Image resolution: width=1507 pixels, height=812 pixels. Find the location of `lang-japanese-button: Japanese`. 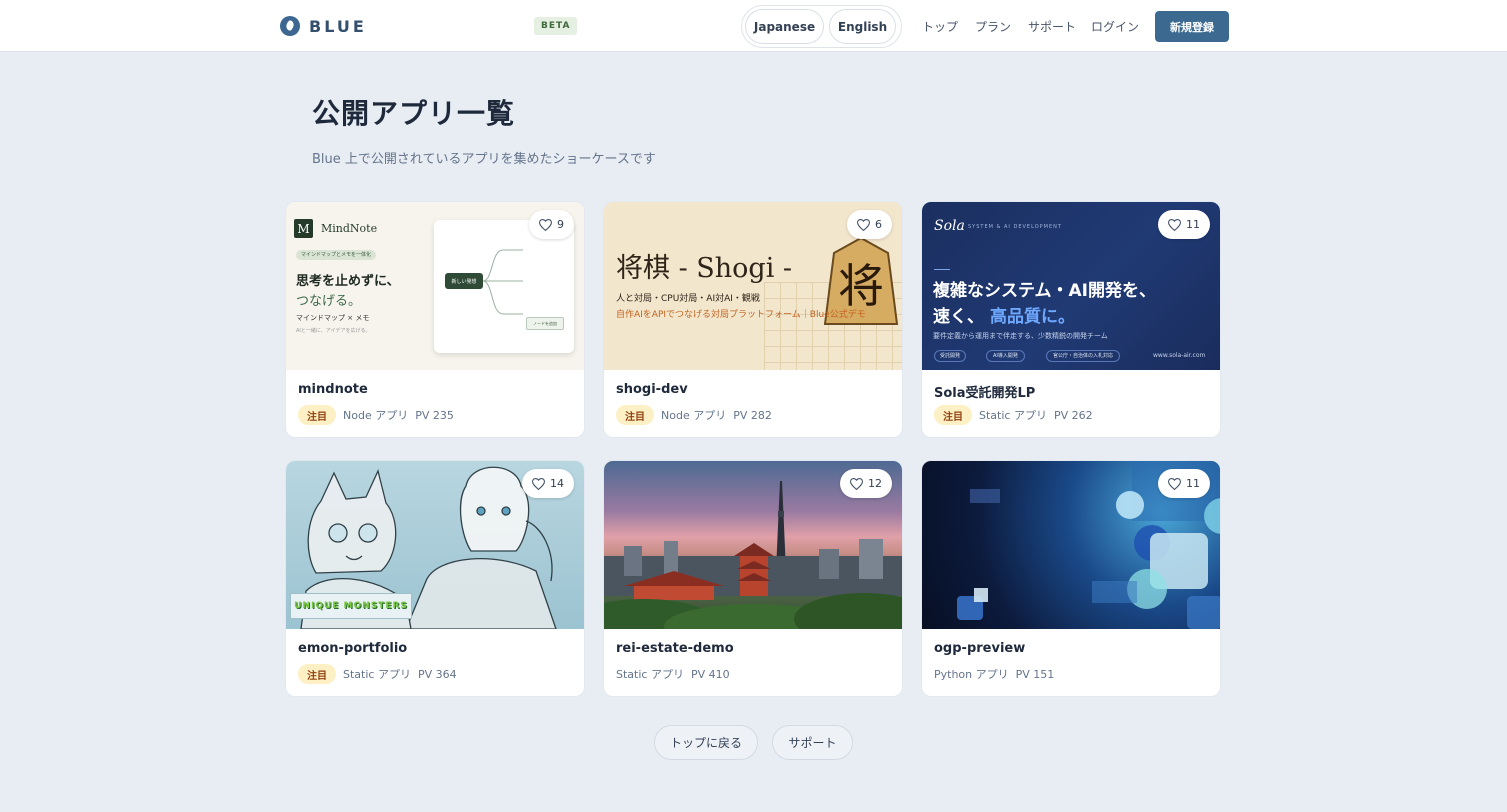

lang-japanese-button: Japanese is located at coordinates (784, 26).